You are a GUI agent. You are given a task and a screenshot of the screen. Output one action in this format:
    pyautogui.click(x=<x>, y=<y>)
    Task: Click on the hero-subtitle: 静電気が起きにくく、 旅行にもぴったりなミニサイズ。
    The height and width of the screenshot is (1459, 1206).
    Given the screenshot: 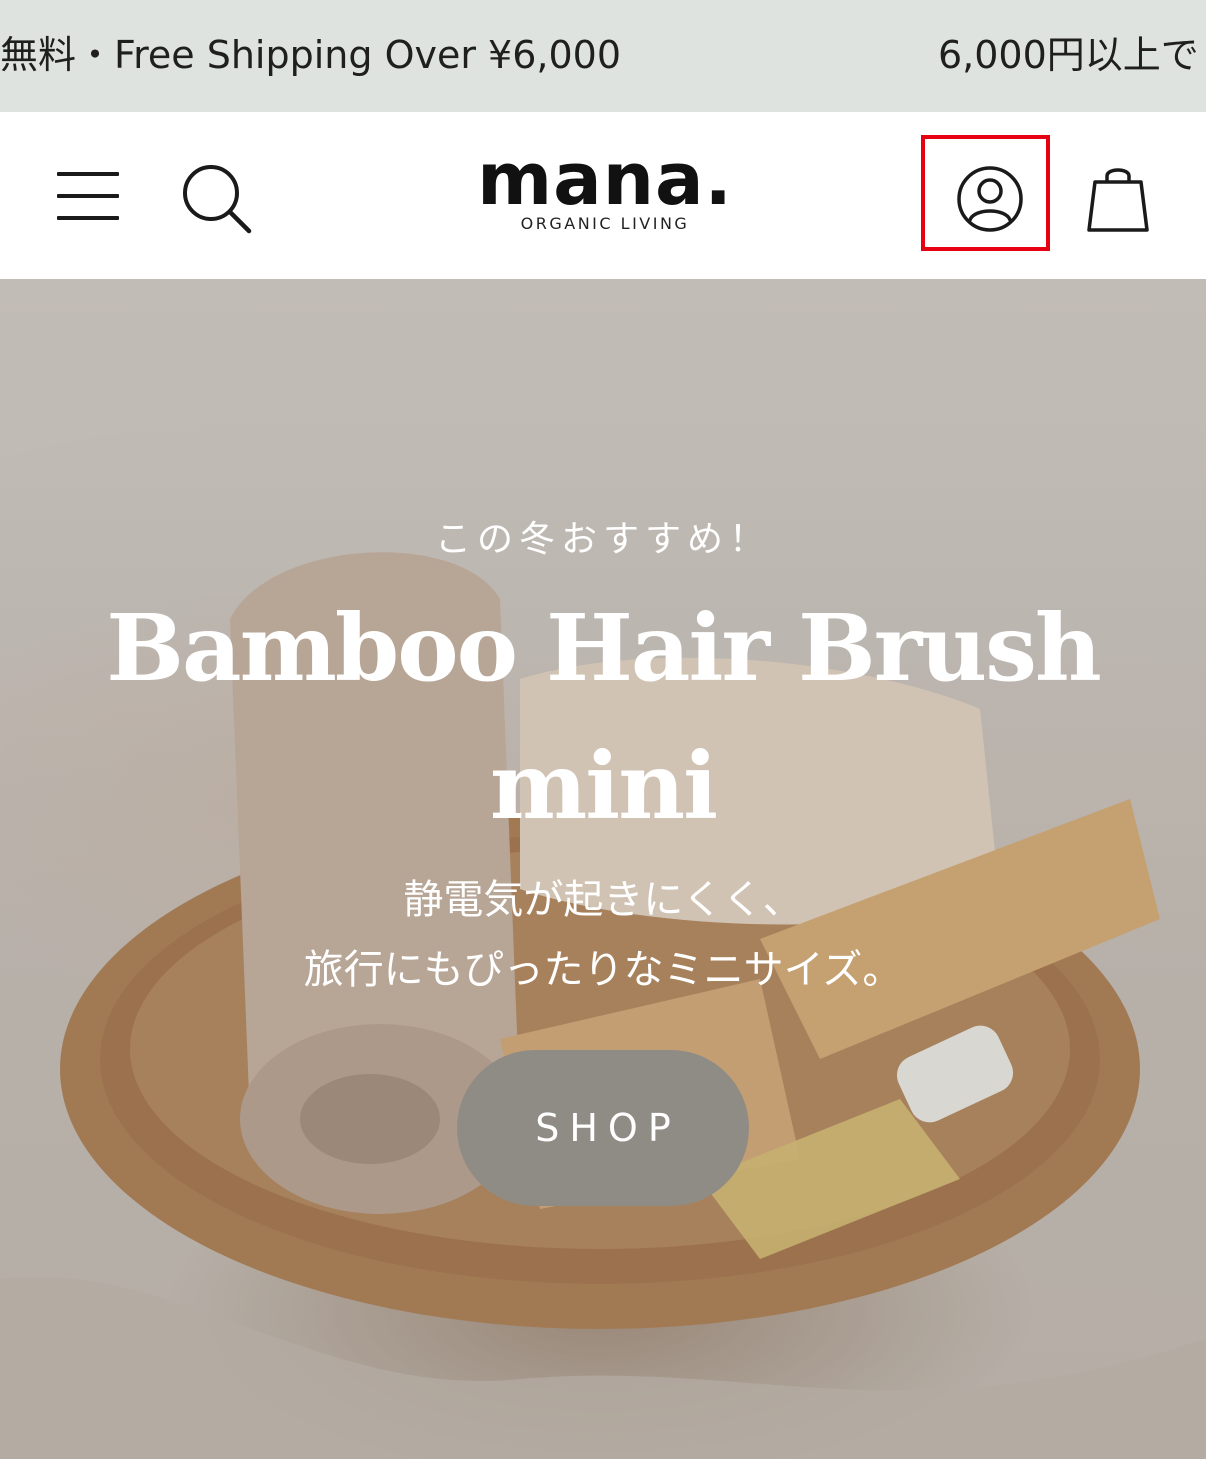 What is the action you would take?
    pyautogui.click(x=603, y=935)
    